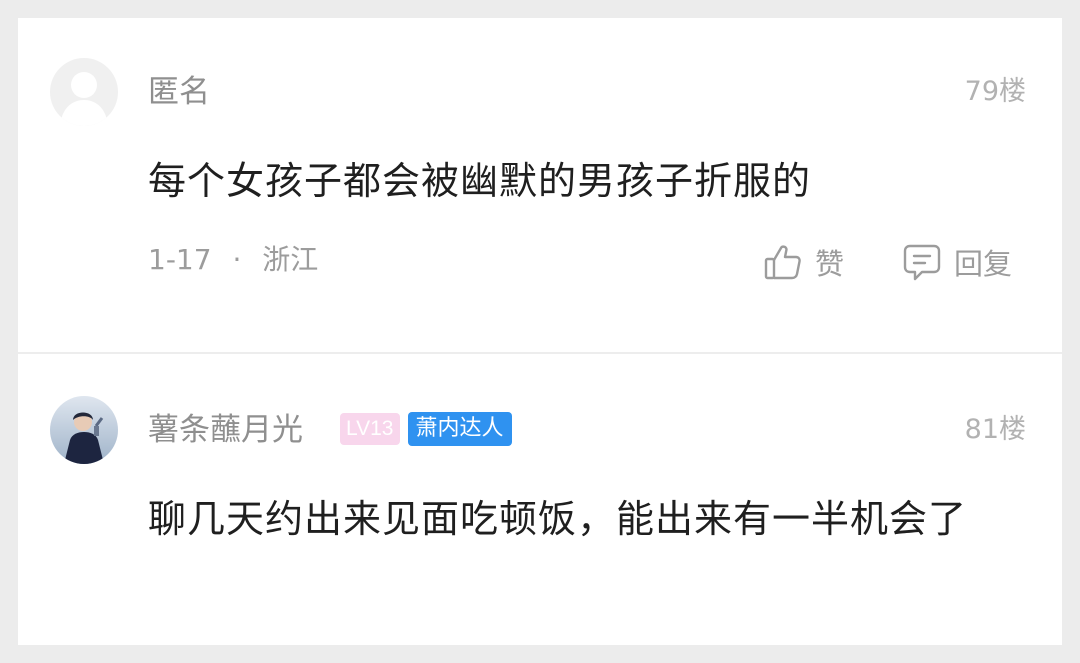 This screenshot has width=1080, height=663. What do you see at coordinates (290, 259) in the screenshot?
I see `comment-location: 浙江` at bounding box center [290, 259].